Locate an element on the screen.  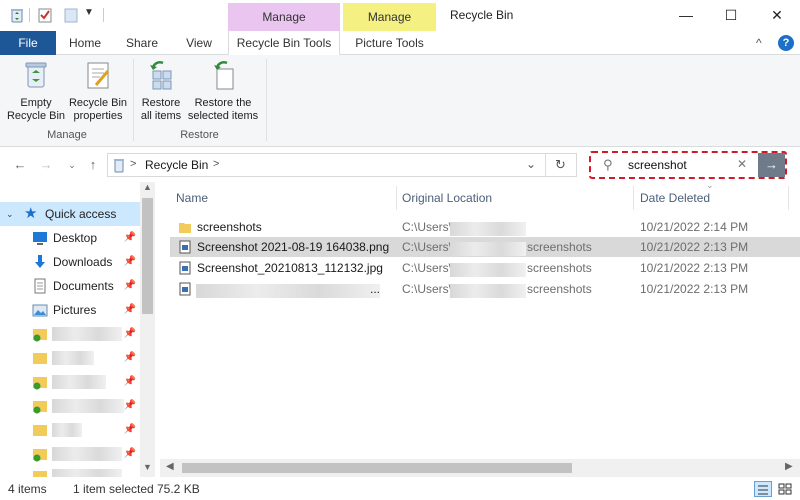
horizontal-scroll-thumb is located at coordinates (377, 468).